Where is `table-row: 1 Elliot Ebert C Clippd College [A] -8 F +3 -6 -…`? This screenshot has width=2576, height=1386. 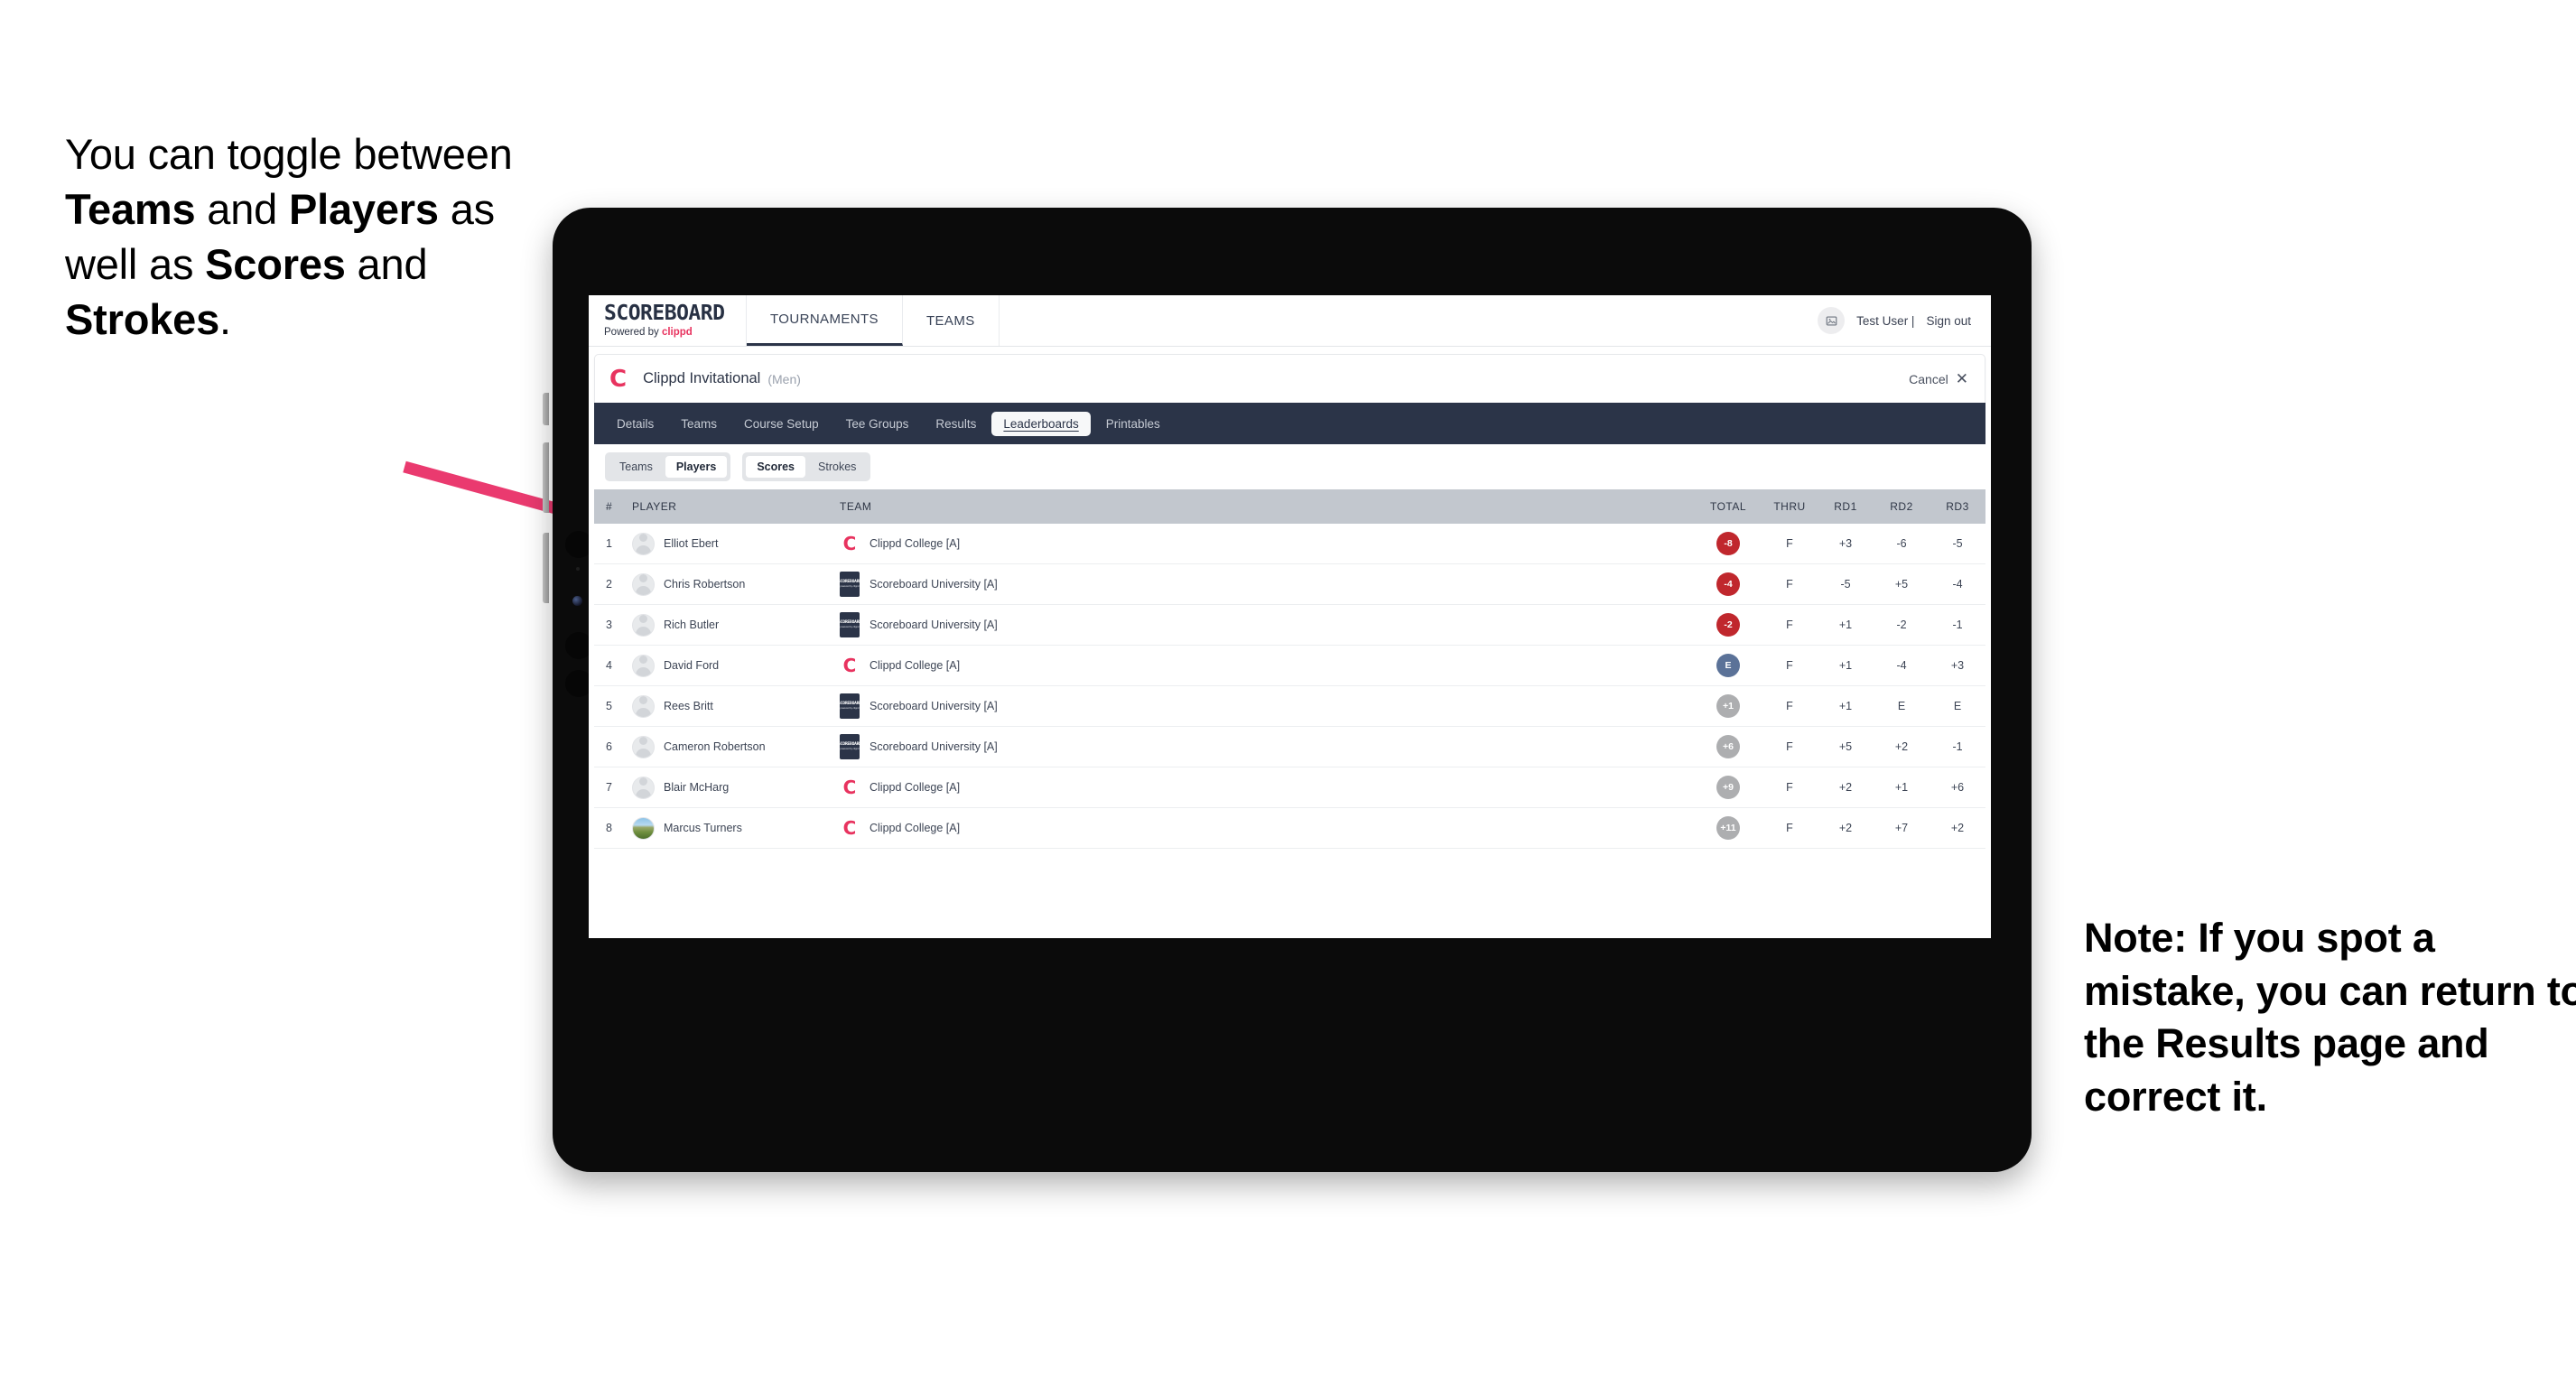
table-row: 1 Elliot Ebert C Clippd College [A] -8 F +3 -6 -… is located at coordinates (1289, 544).